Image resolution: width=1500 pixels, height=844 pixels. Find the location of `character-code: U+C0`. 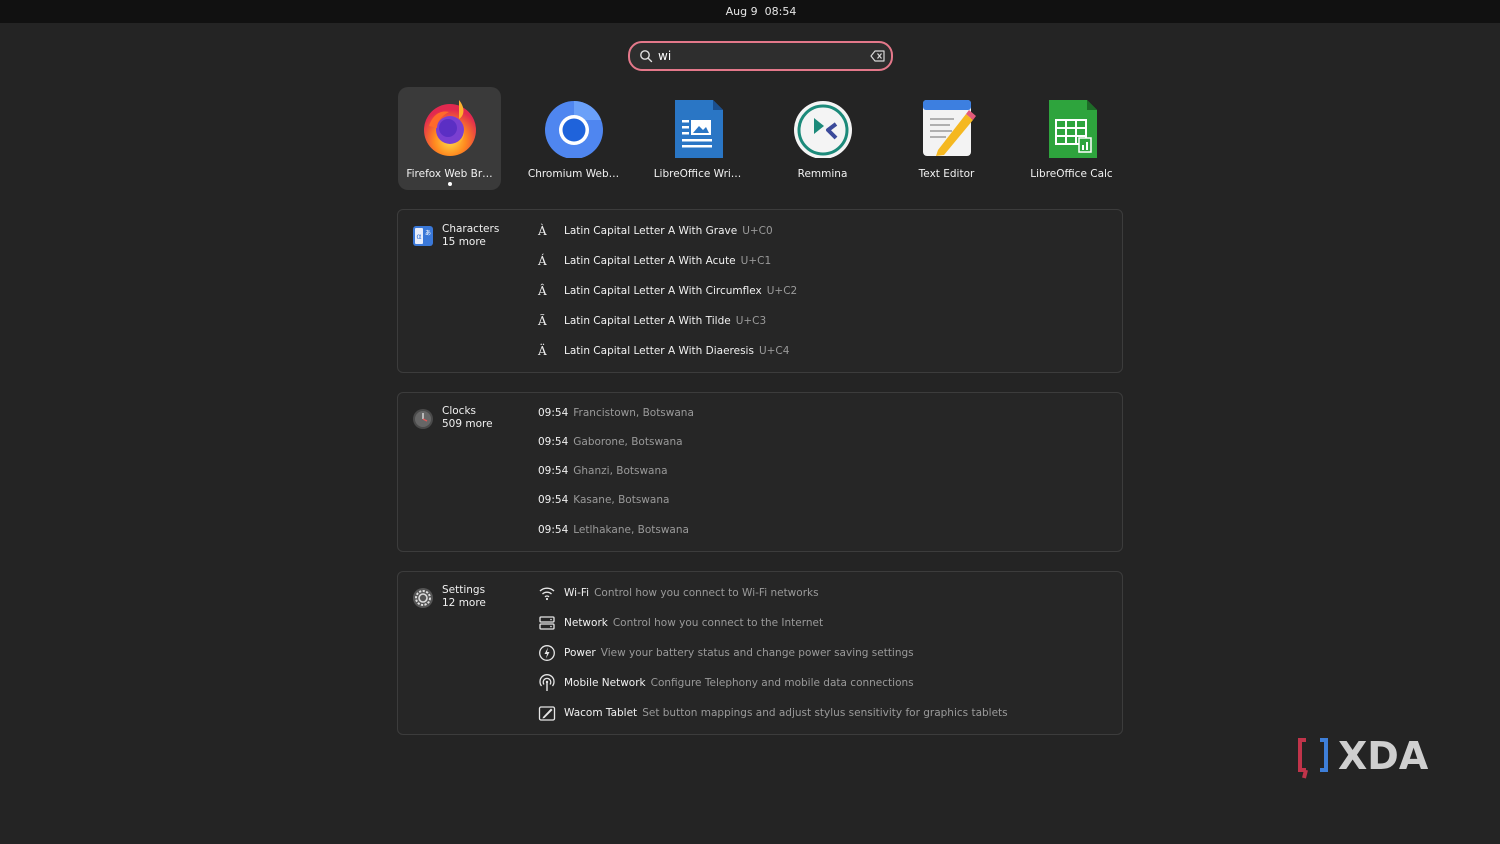

character-code: U+C0 is located at coordinates (757, 231).